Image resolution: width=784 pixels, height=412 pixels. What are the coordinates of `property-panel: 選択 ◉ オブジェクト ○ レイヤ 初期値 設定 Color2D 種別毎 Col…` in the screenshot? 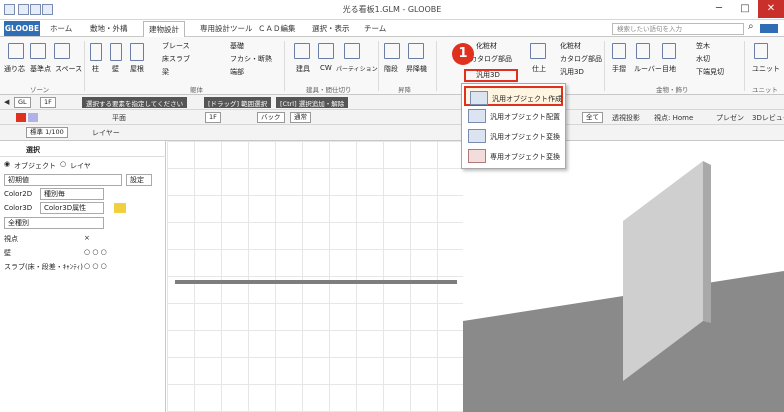 It's located at (83, 276).